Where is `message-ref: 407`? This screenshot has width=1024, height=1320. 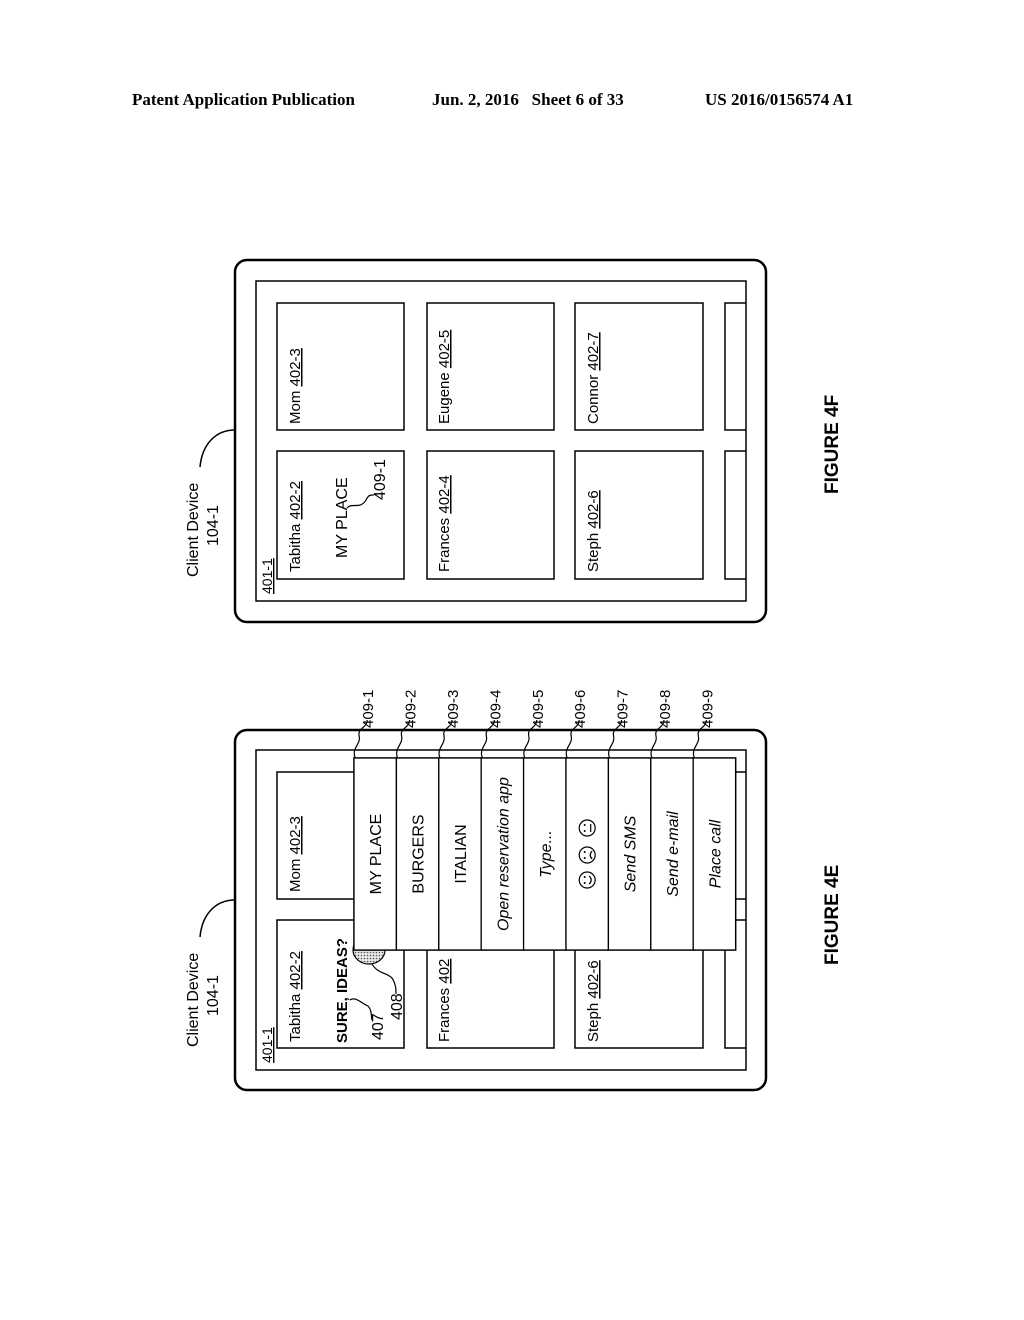 message-ref: 407 is located at coordinates (378, 1026).